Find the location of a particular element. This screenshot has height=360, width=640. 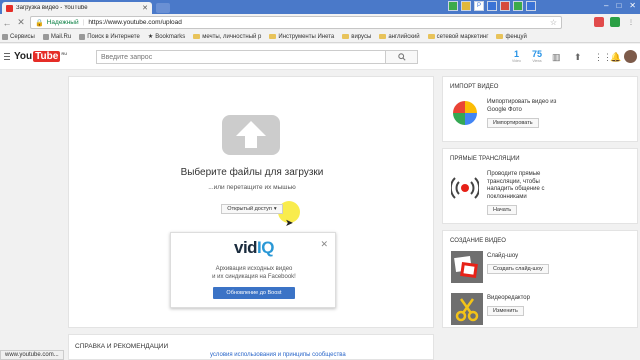

bookmark-label: мечты, личностный р is located at coordinates (232, 36).